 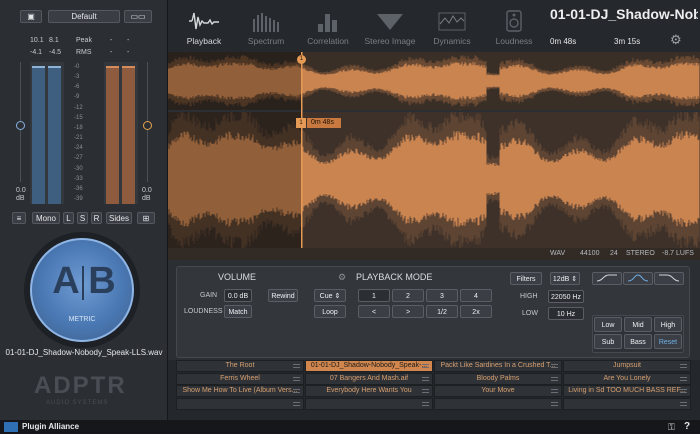 I want to click on mono-button: Mono, so click(x=46, y=218).